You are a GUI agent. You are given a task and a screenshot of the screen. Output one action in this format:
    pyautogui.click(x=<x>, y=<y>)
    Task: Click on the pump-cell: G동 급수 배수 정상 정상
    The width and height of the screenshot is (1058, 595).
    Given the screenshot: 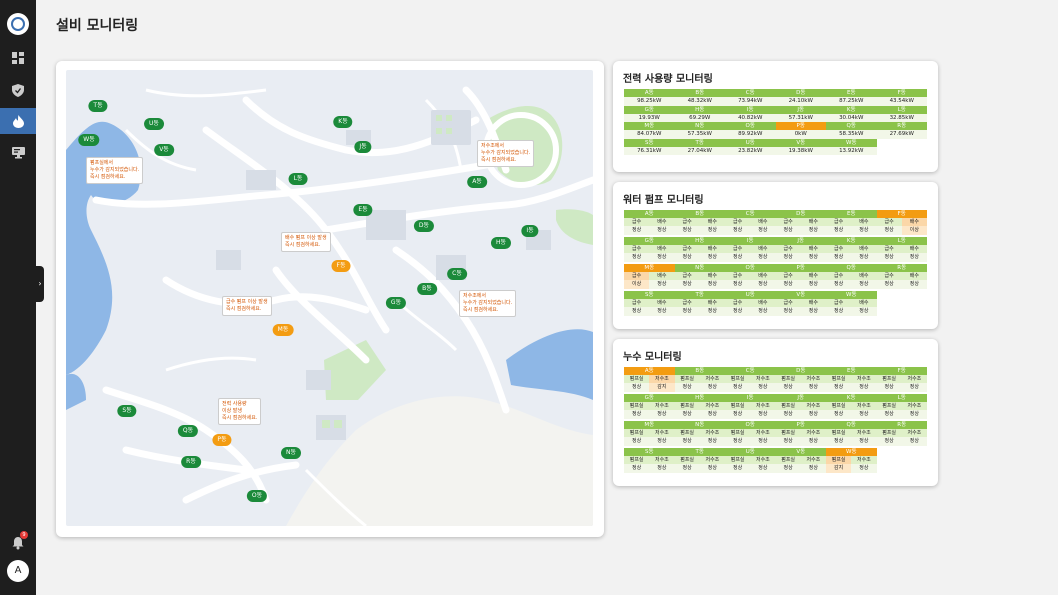 What is the action you would take?
    pyautogui.click(x=649, y=250)
    